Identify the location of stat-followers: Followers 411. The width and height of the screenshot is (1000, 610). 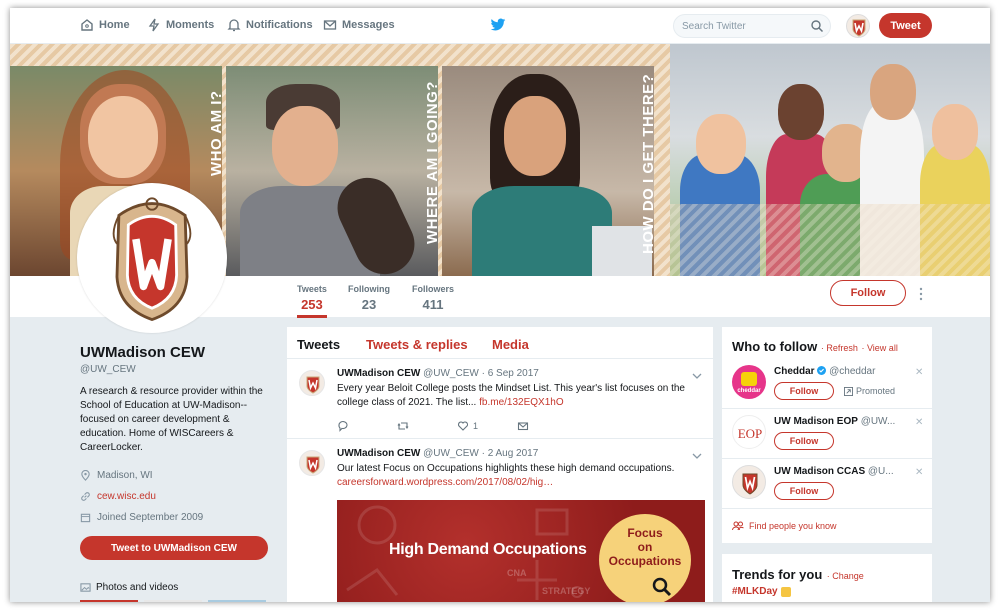
(433, 298).